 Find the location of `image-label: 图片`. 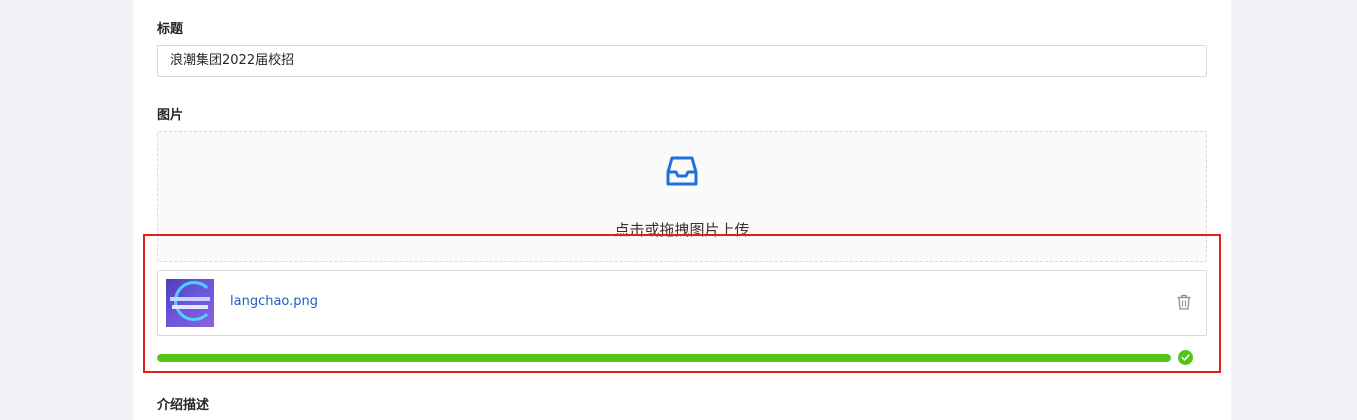

image-label: 图片 is located at coordinates (170, 115).